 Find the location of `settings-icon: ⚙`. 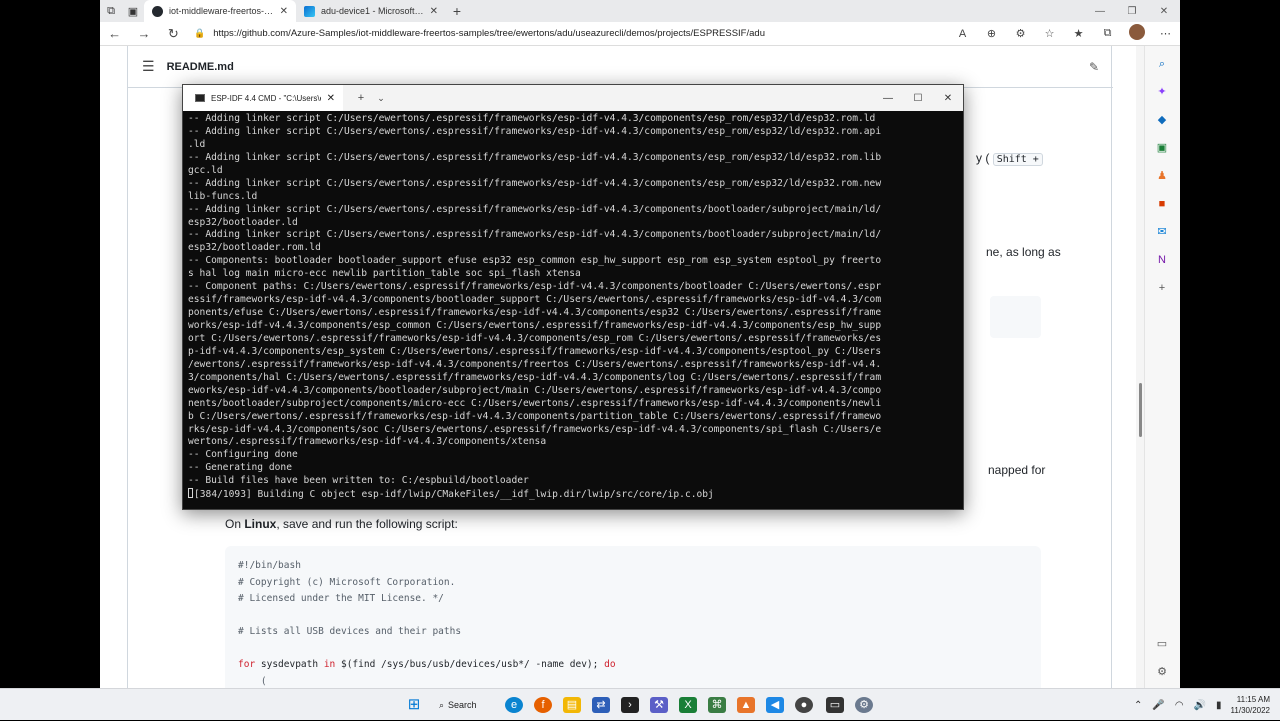

settings-icon: ⚙ is located at coordinates (1162, 672).